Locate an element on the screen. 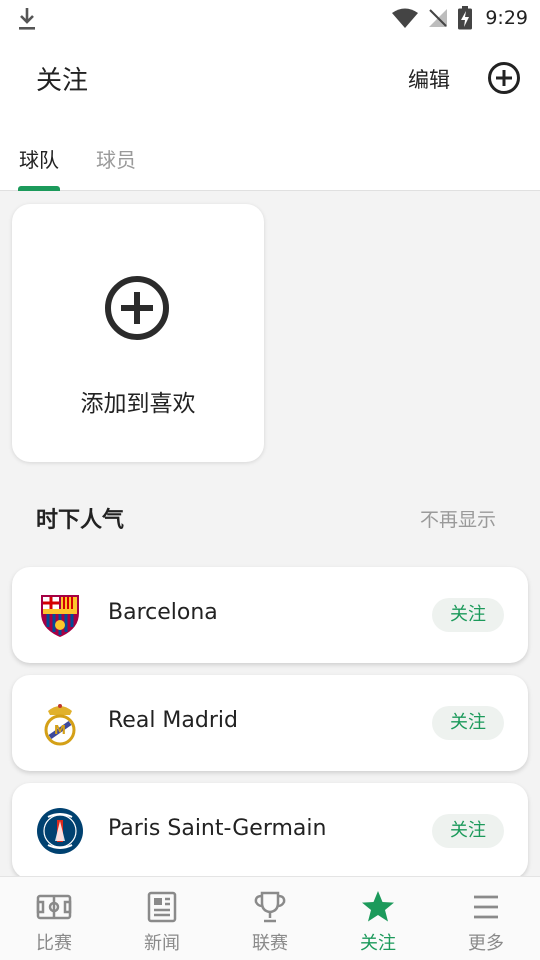 The height and width of the screenshot is (960, 540). tab-indicator is located at coordinates (39, 188).